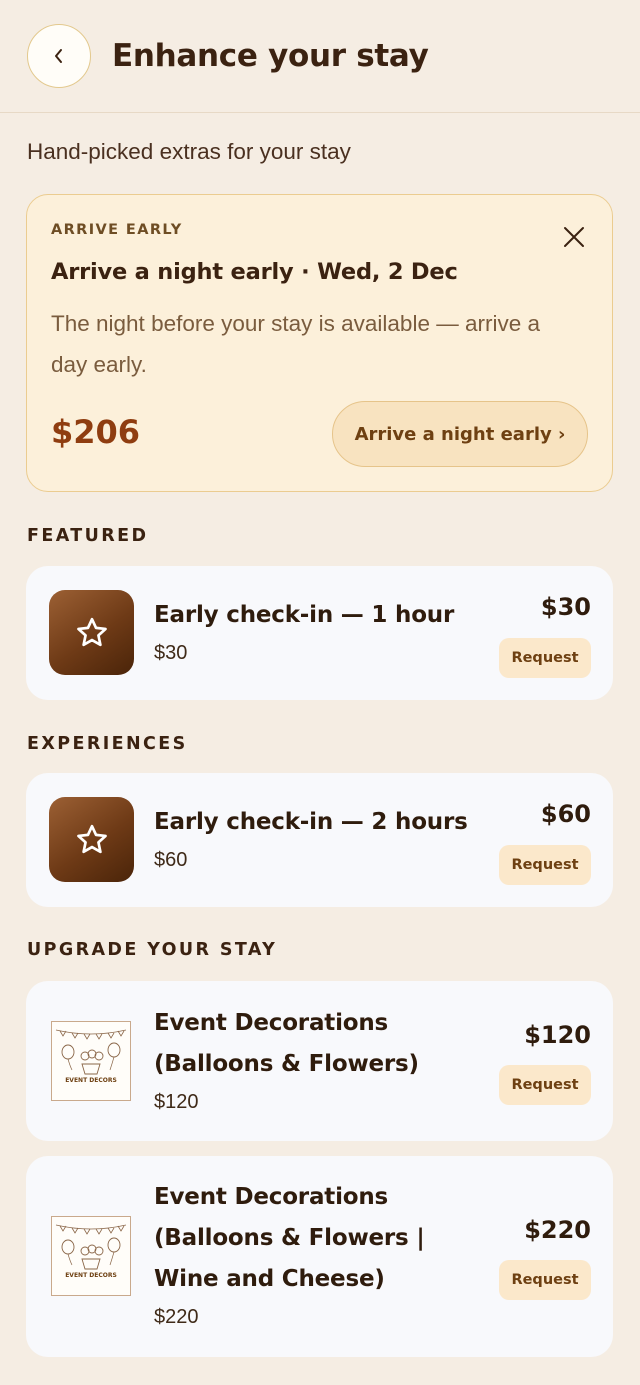 The image size is (640, 1385). I want to click on addon-subprice: $120, so click(176, 1102).